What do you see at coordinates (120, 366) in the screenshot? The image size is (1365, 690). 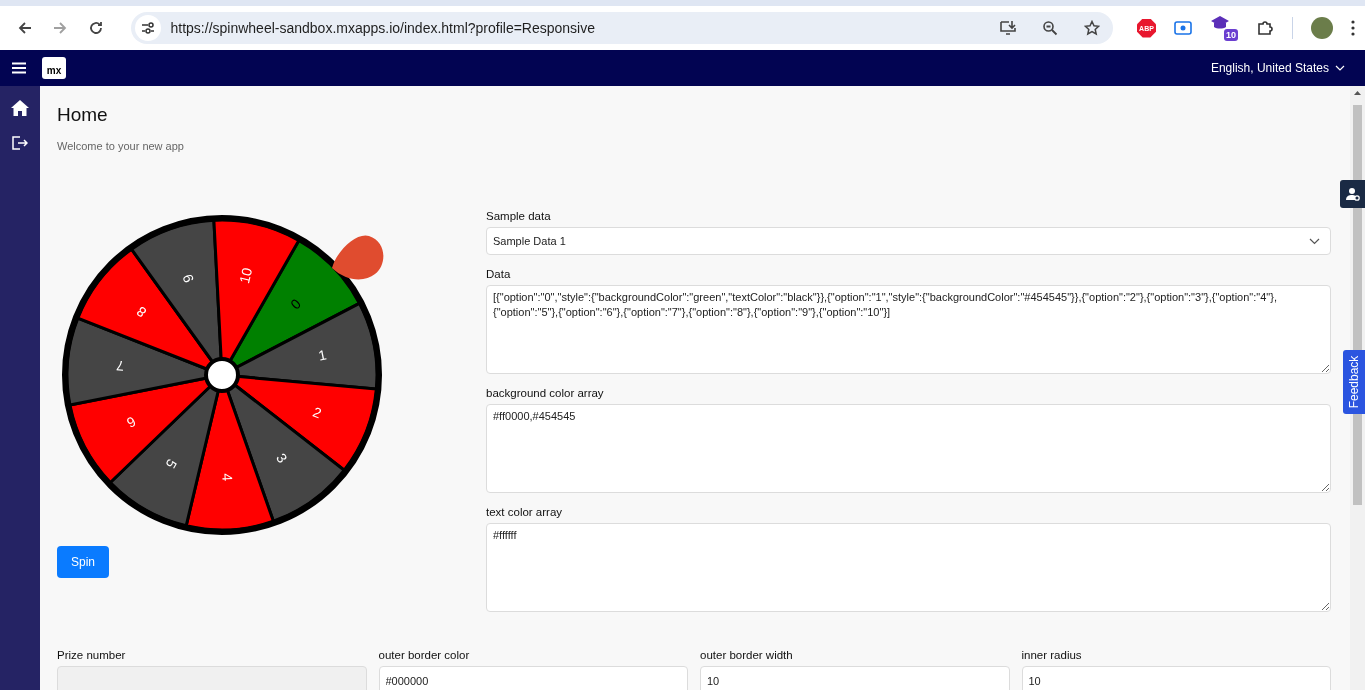 I see `wheel-label: 7` at bounding box center [120, 366].